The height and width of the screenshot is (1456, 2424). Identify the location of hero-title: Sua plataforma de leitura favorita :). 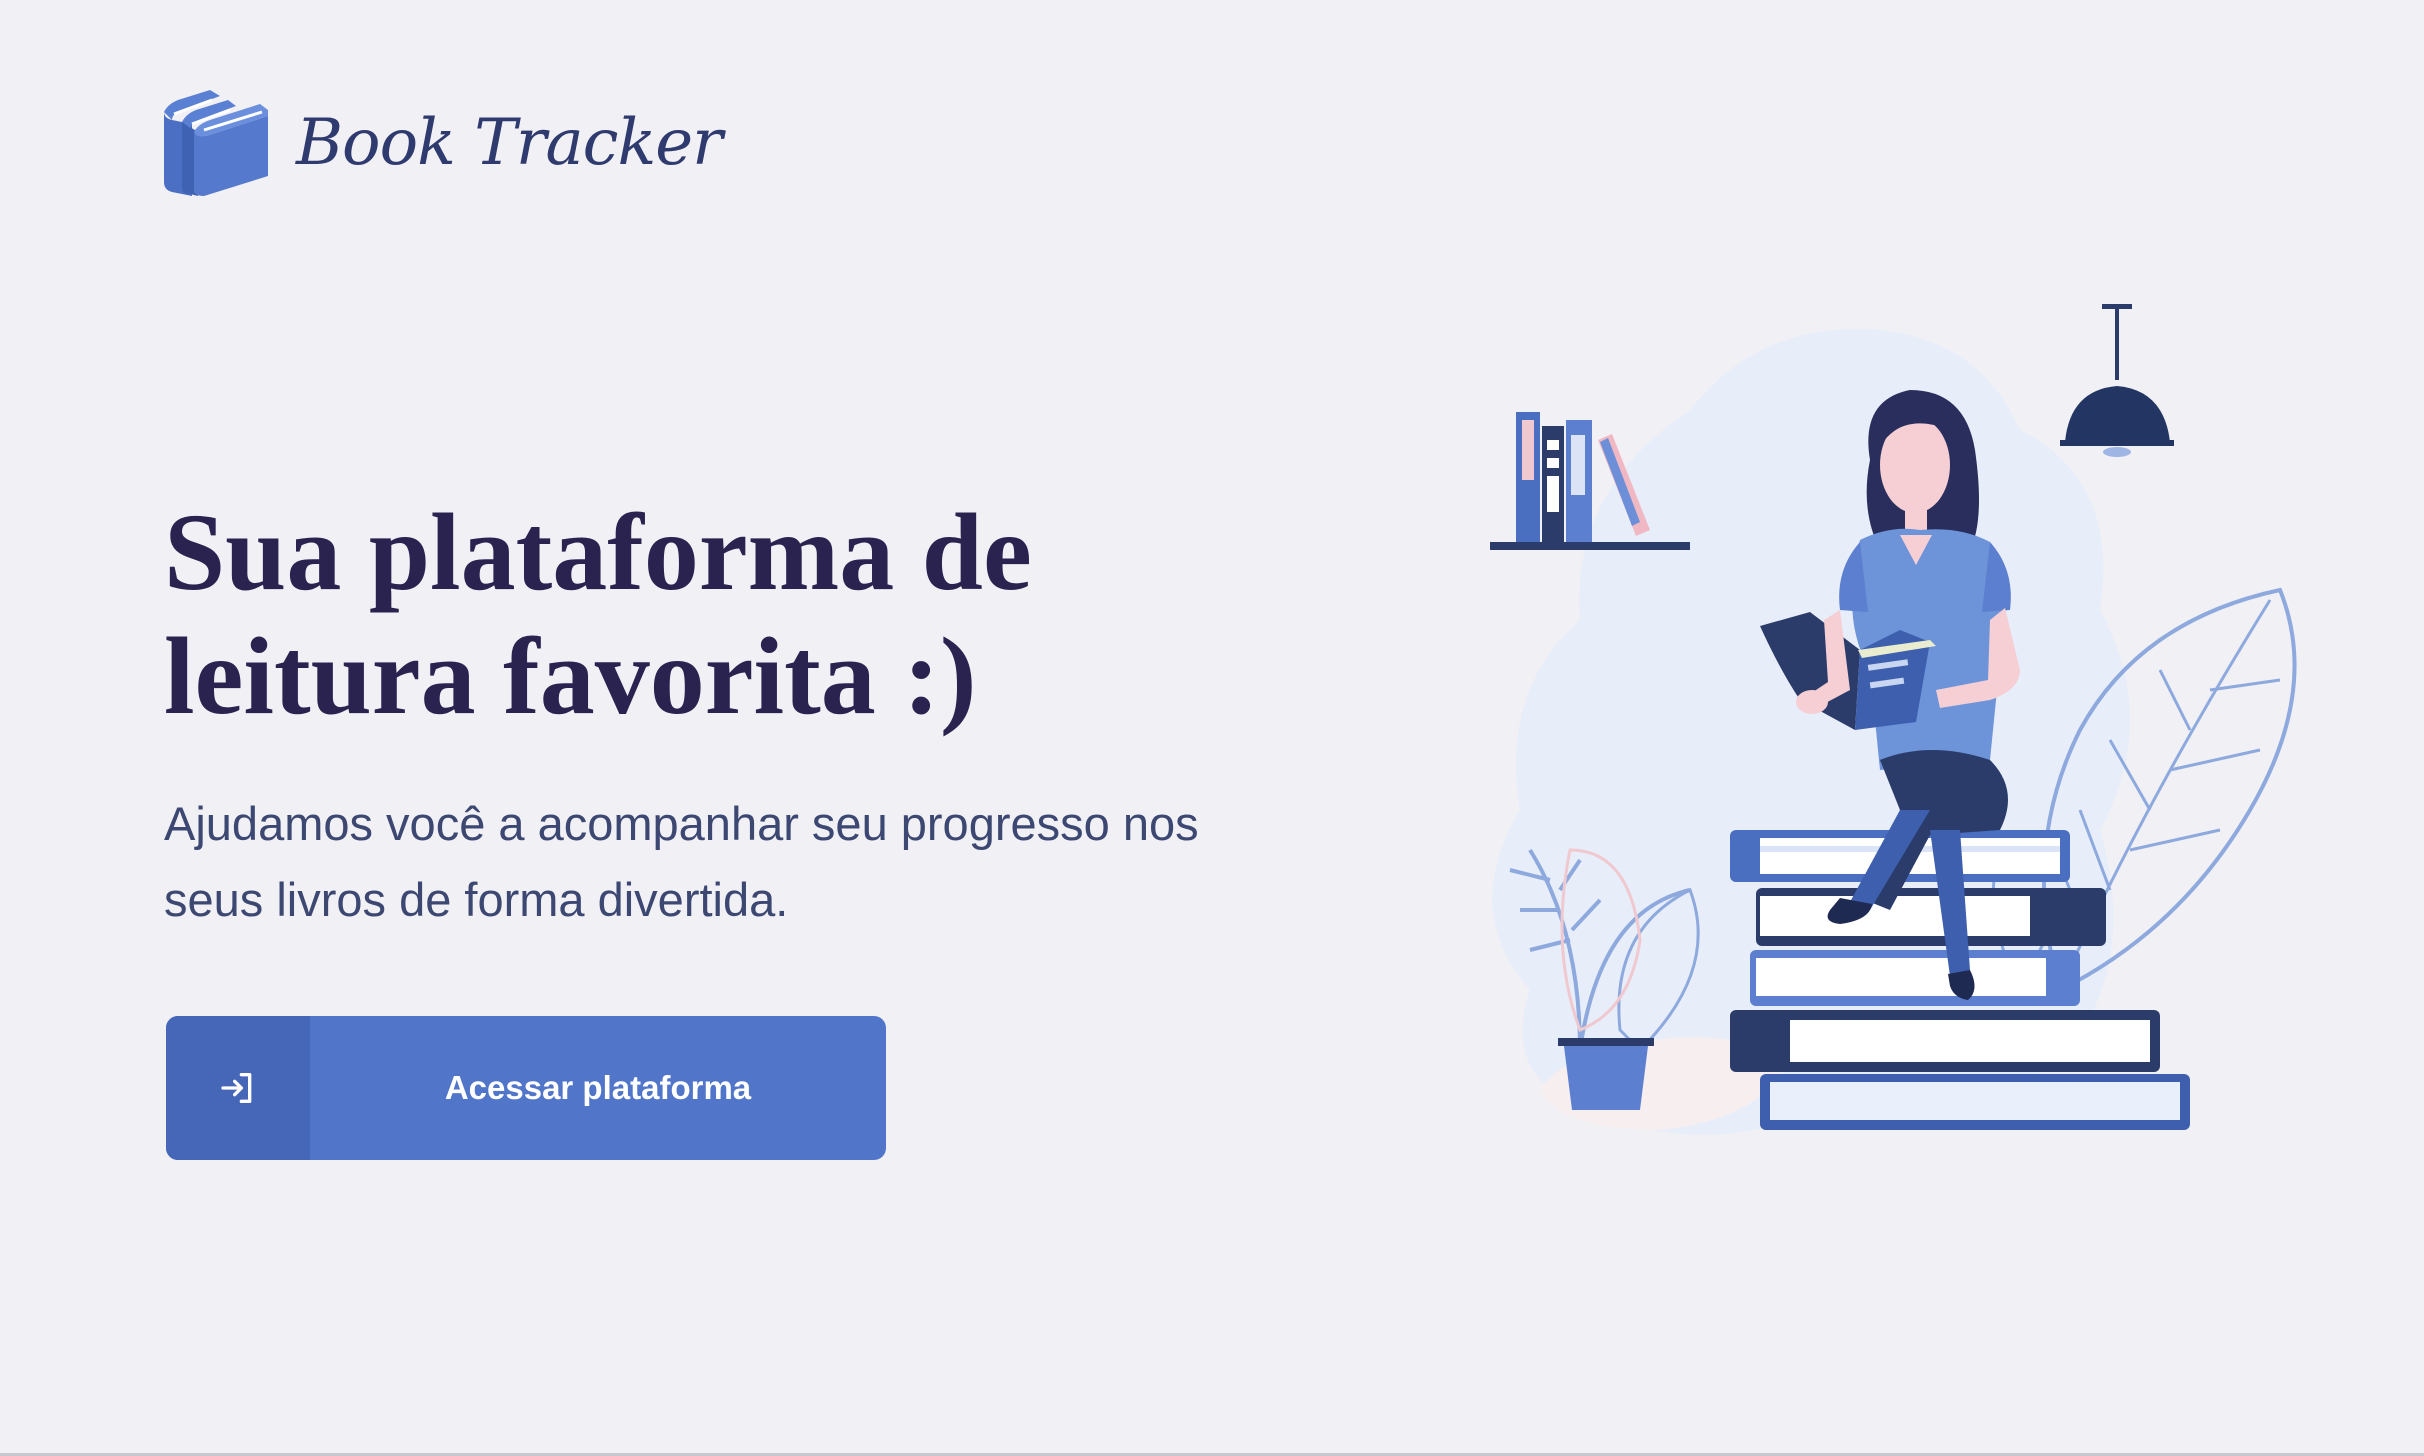
(654, 614).